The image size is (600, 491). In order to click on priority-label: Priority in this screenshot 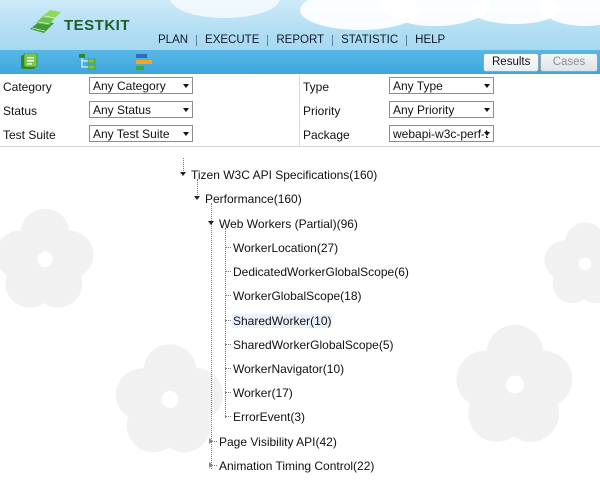, I will do `click(322, 111)`.